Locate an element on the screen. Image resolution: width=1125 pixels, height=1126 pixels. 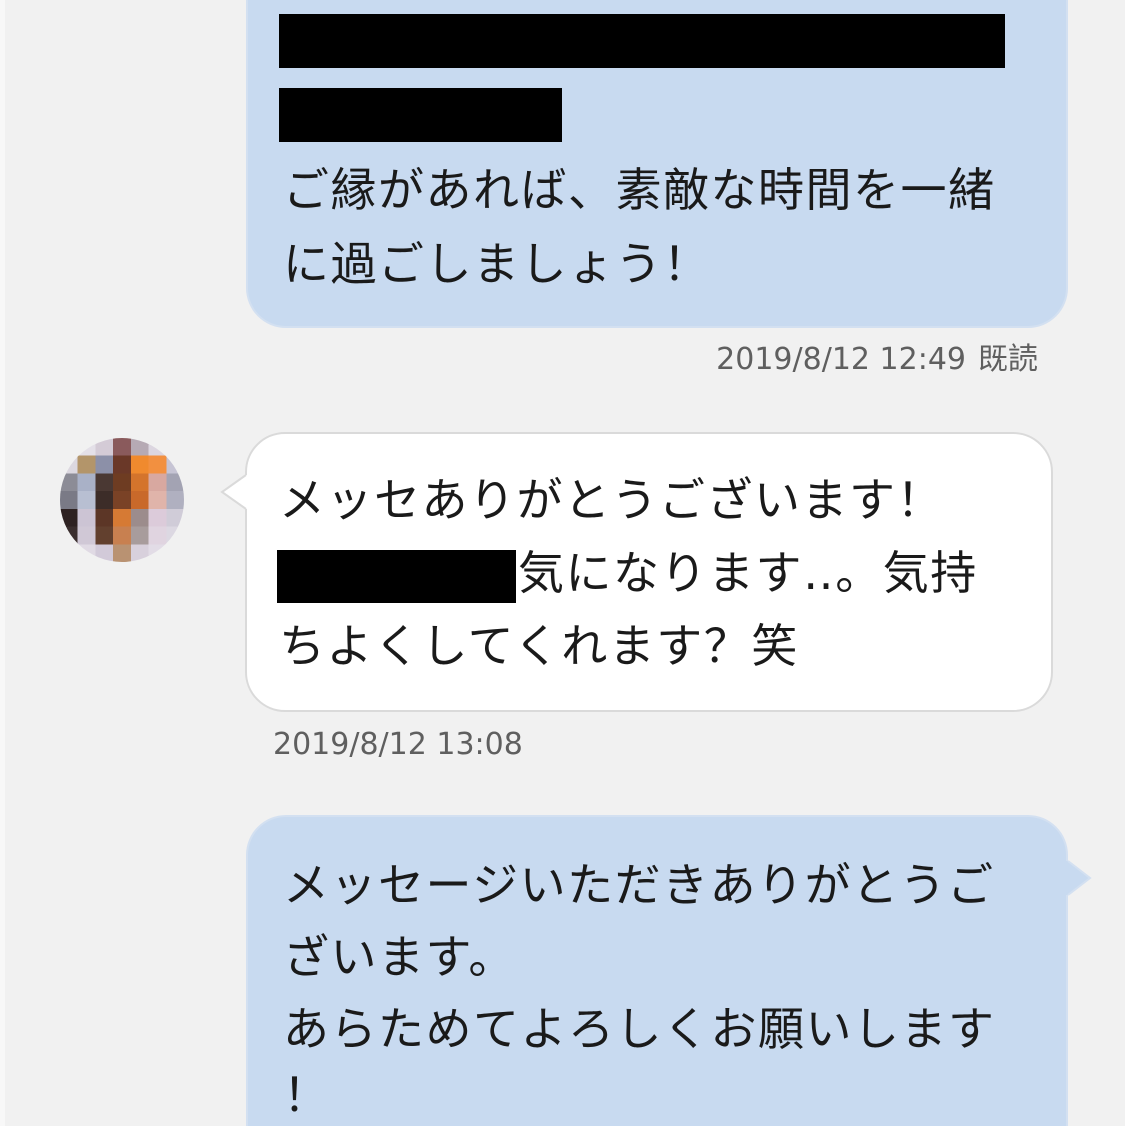
message-line-text: 気になります‥。気持 is located at coordinates (748, 573).